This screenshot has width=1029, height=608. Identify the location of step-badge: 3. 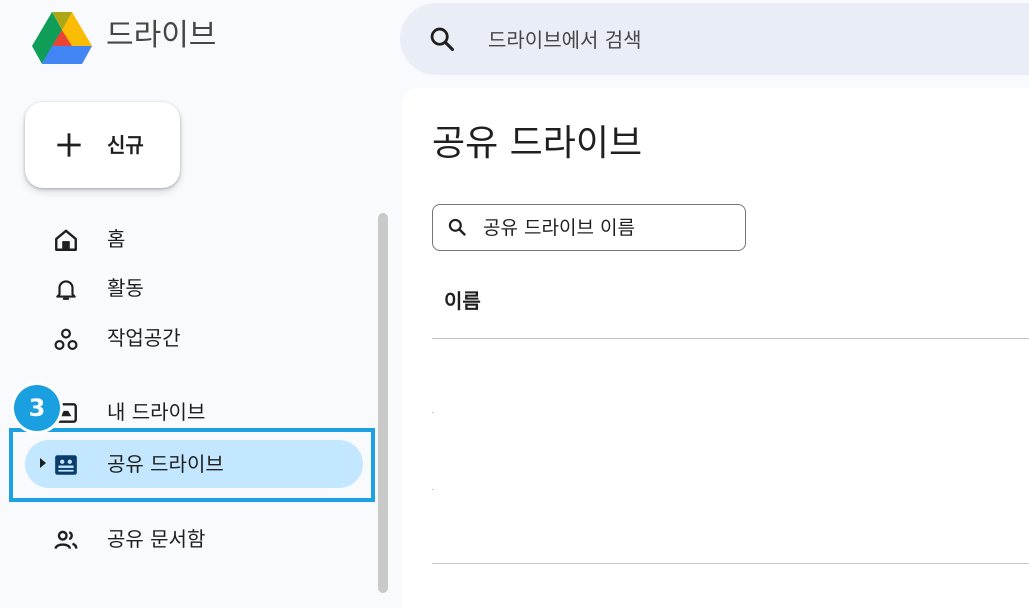
(37, 408).